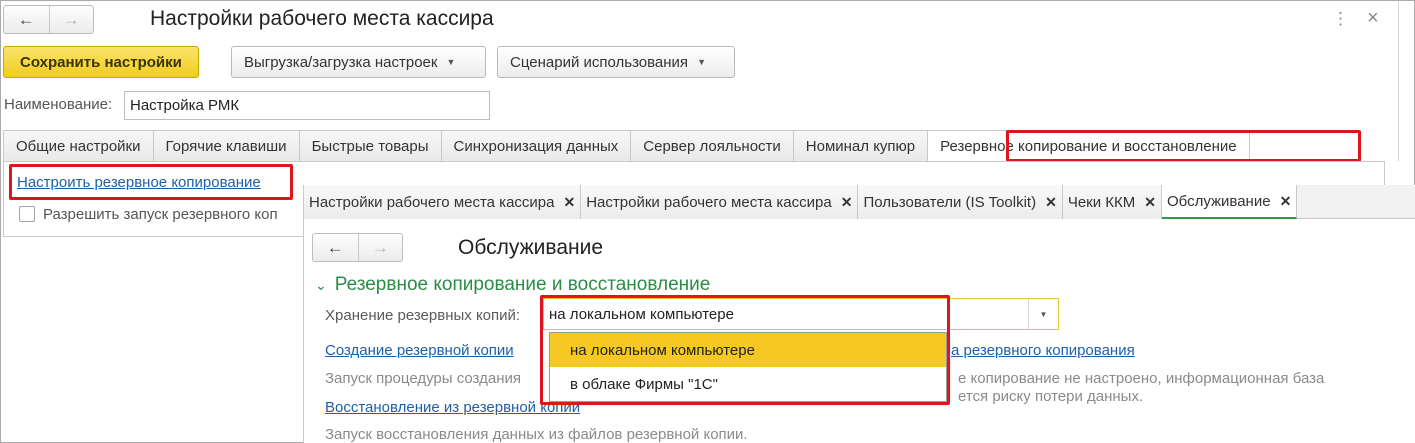 The height and width of the screenshot is (443, 1415). What do you see at coordinates (419, 350) in the screenshot?
I see `create-backup-link: Создание резервной копии` at bounding box center [419, 350].